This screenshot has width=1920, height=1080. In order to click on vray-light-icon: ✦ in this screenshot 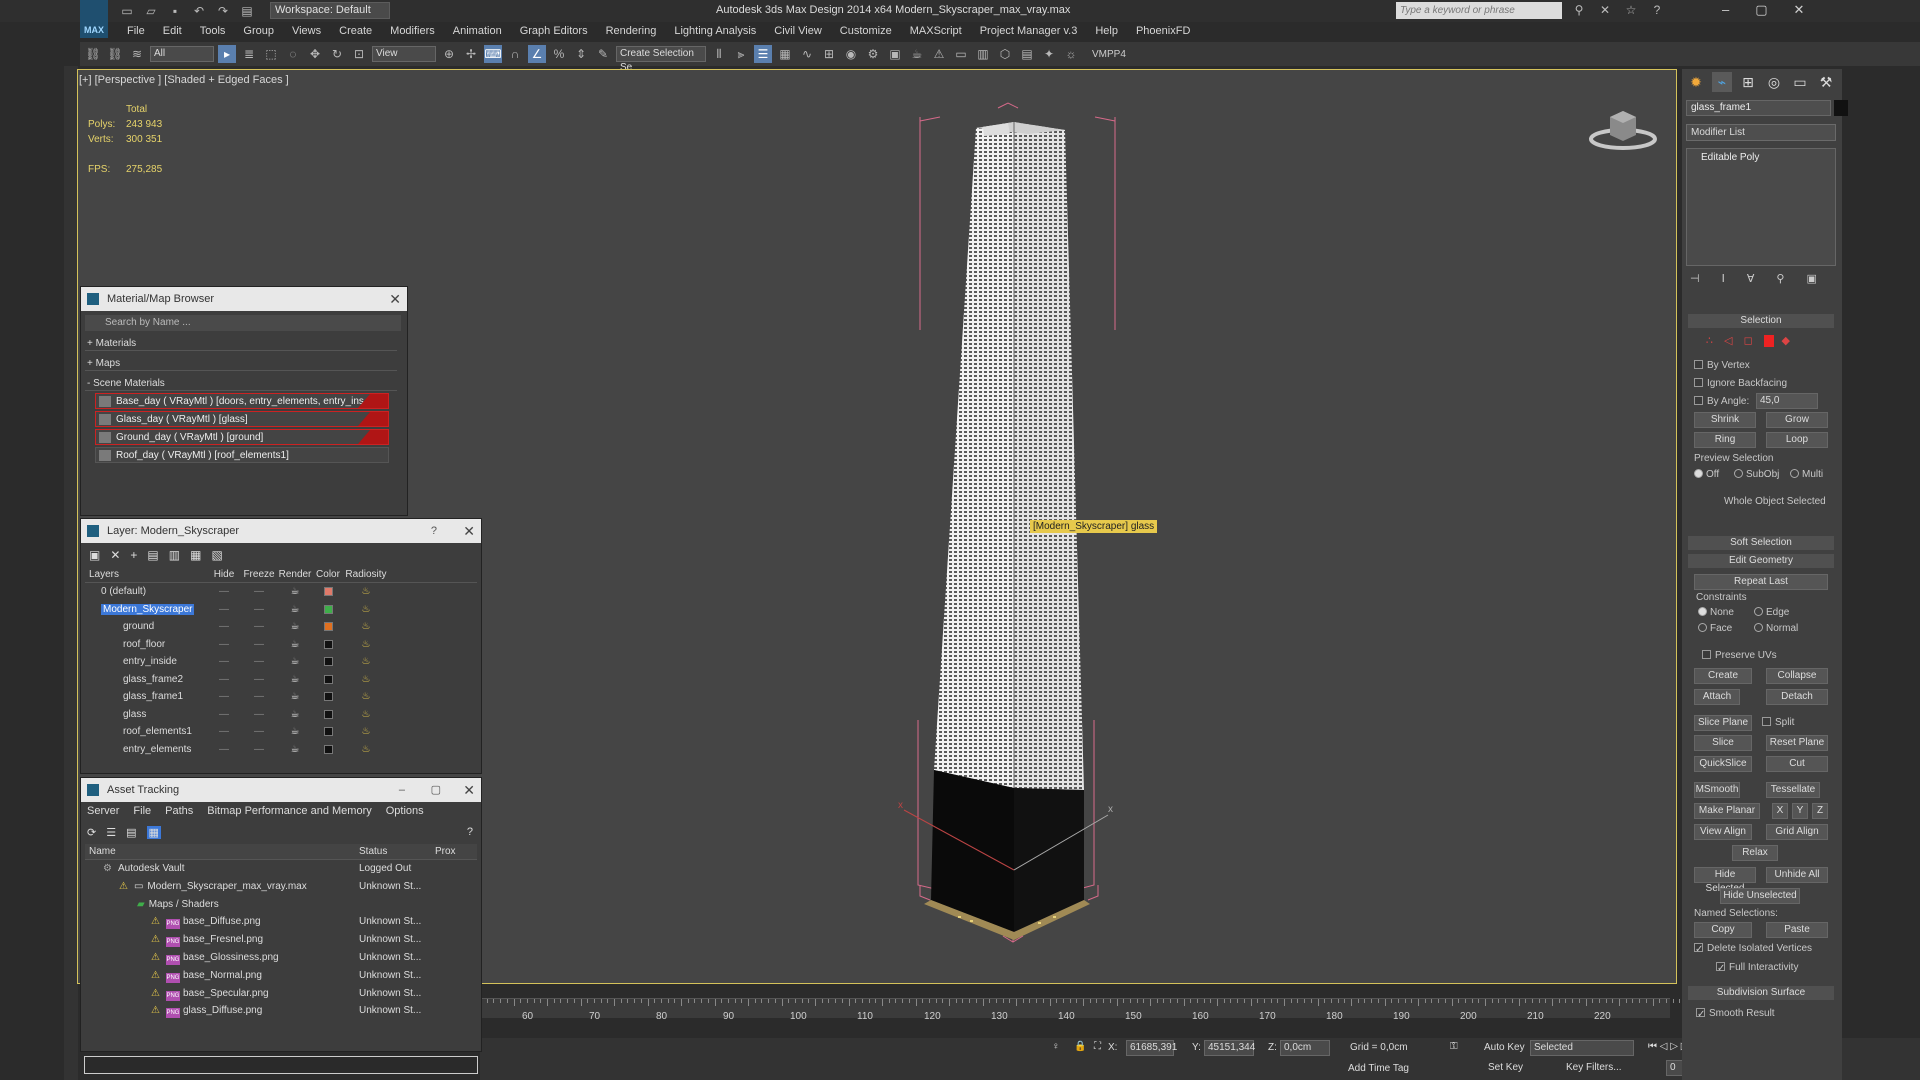, I will do `click(1049, 54)`.